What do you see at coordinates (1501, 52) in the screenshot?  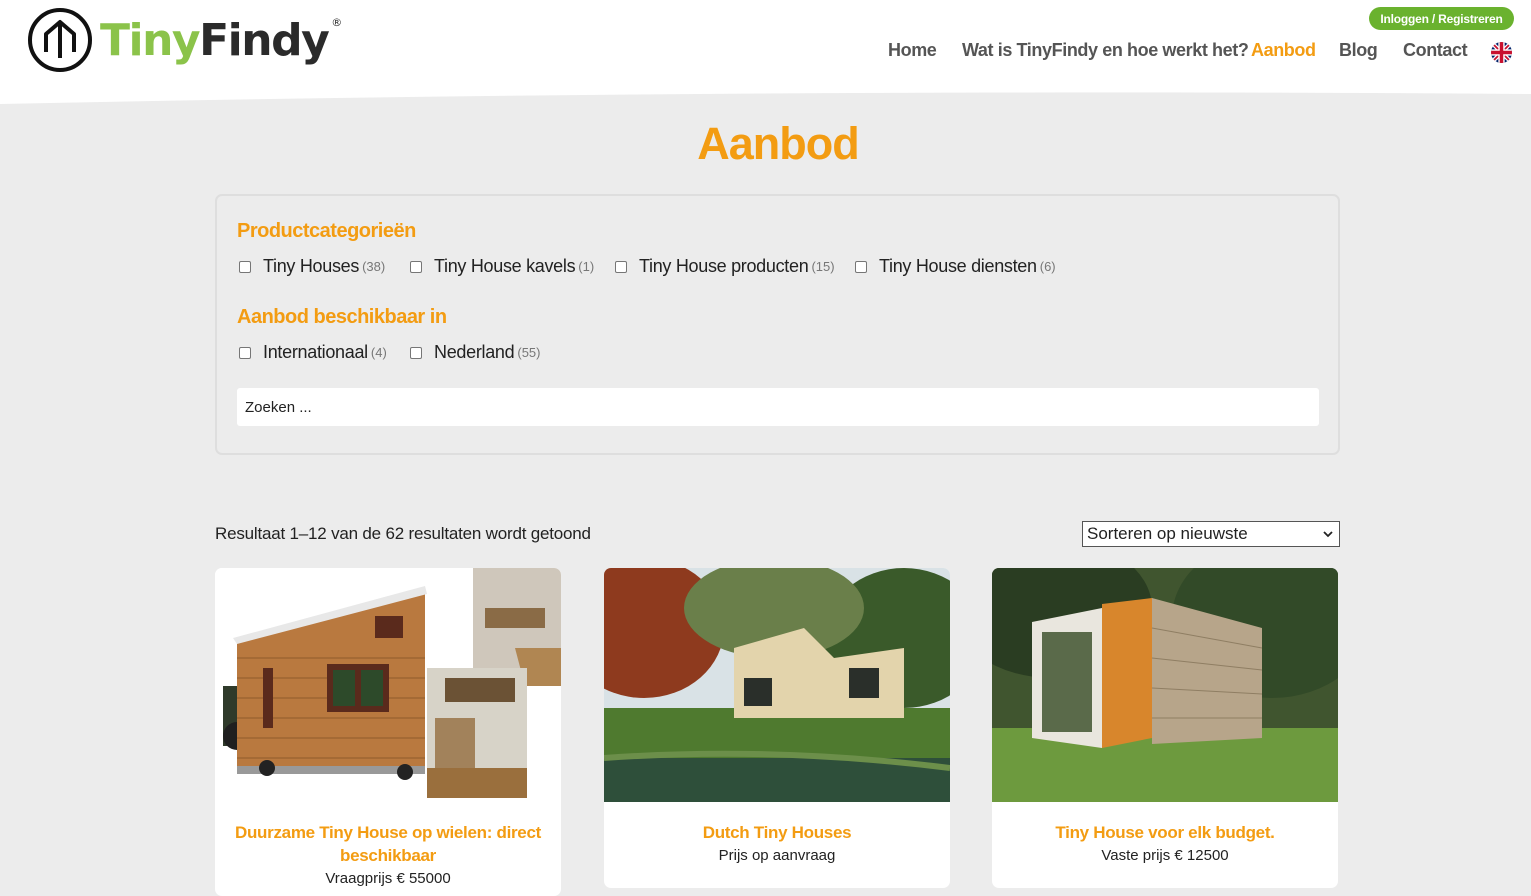 I see `uk-flag-icon` at bounding box center [1501, 52].